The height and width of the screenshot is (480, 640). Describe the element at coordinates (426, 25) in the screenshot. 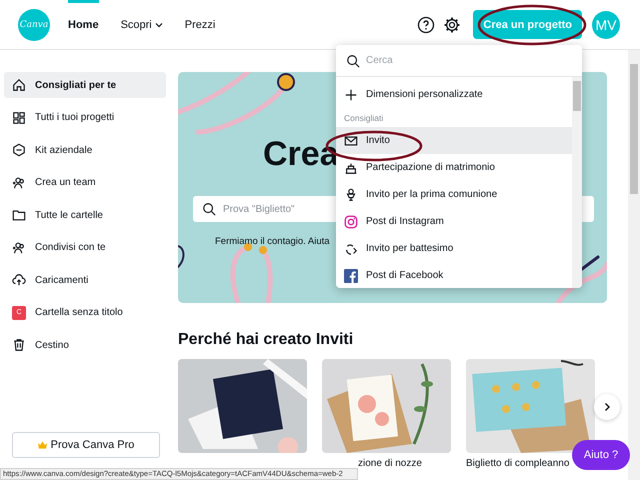

I see `help-icon` at that location.